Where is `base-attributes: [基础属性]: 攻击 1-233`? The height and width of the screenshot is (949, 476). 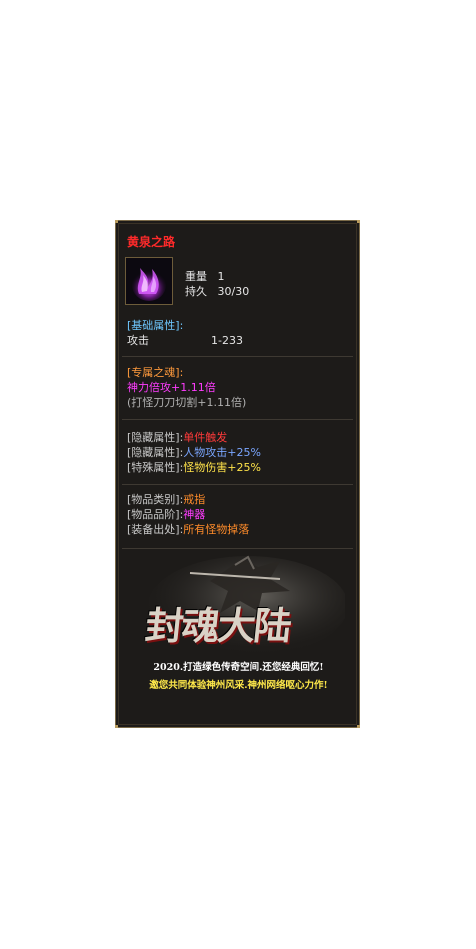 base-attributes: [基础属性]: 攻击 1-233 is located at coordinates (239, 333).